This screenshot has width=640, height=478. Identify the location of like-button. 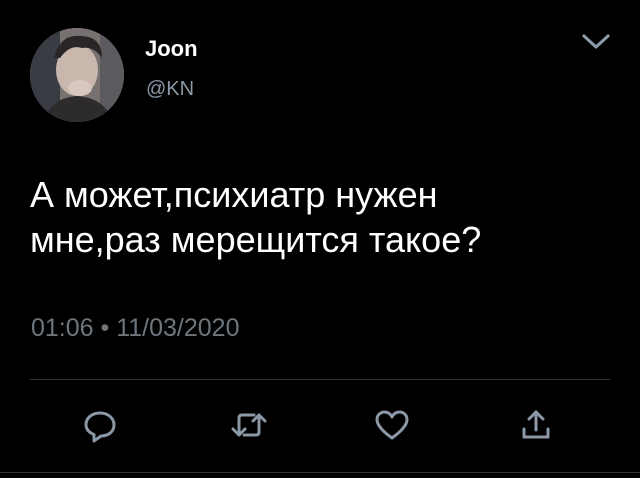
(392, 425).